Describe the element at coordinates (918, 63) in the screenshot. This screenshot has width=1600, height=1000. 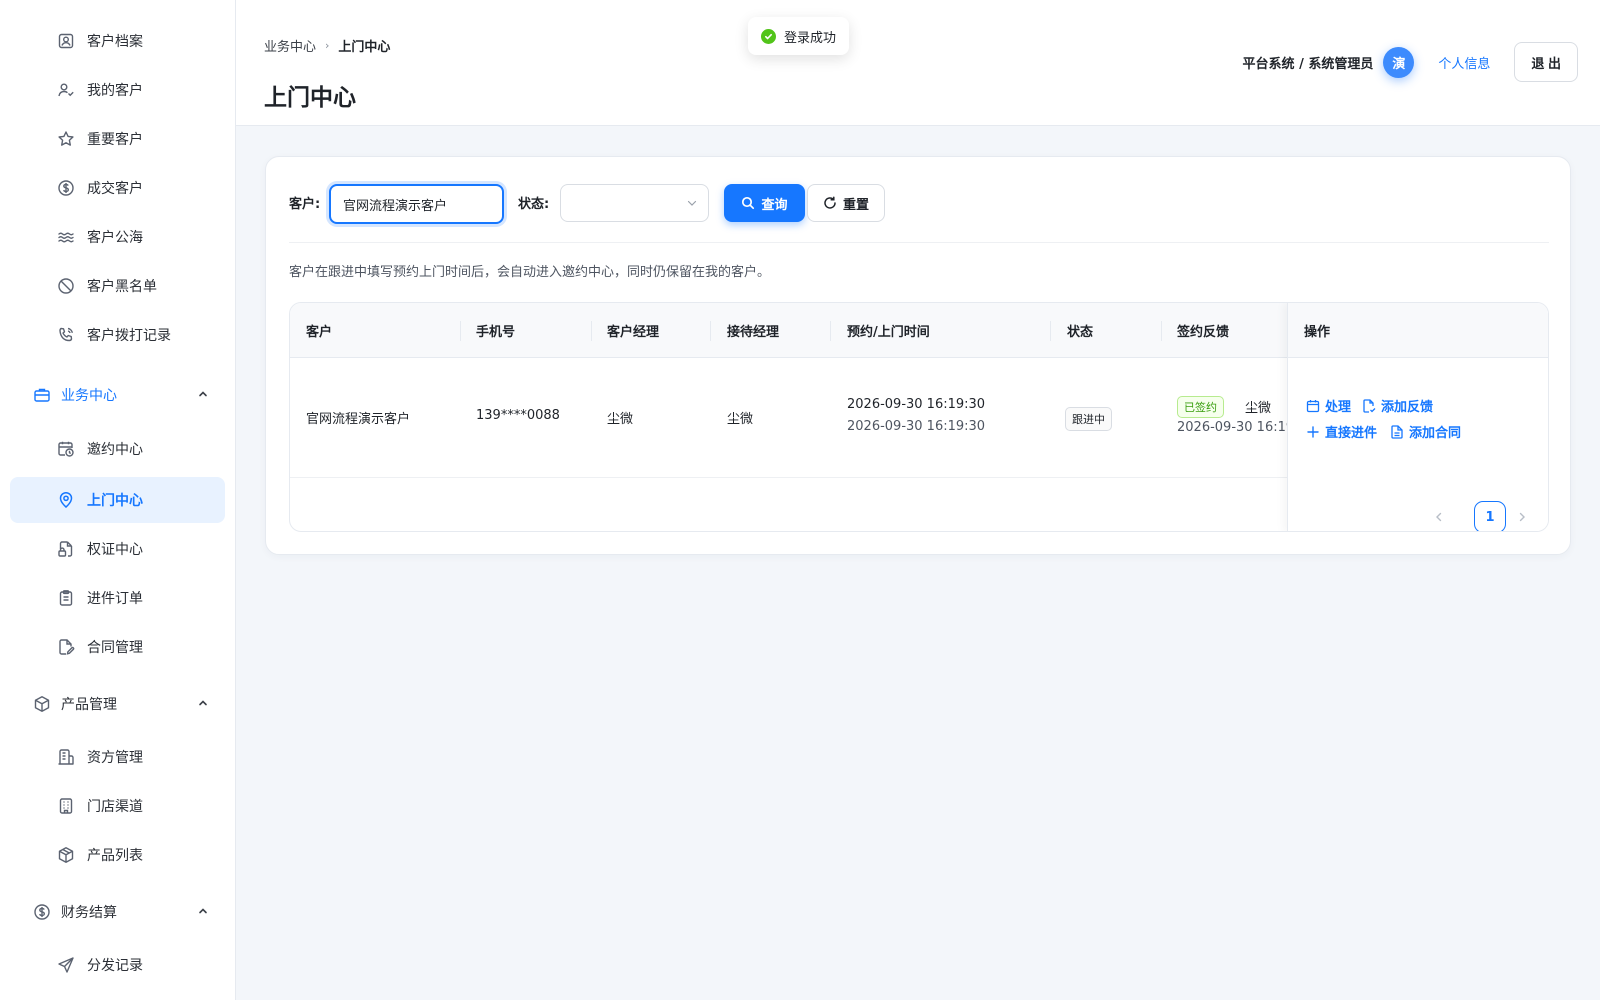
I see `top-header: 业务中心 › 上门中心 上门中心 平台系统 / 系统管理员 演 个人信息 退 出` at that location.